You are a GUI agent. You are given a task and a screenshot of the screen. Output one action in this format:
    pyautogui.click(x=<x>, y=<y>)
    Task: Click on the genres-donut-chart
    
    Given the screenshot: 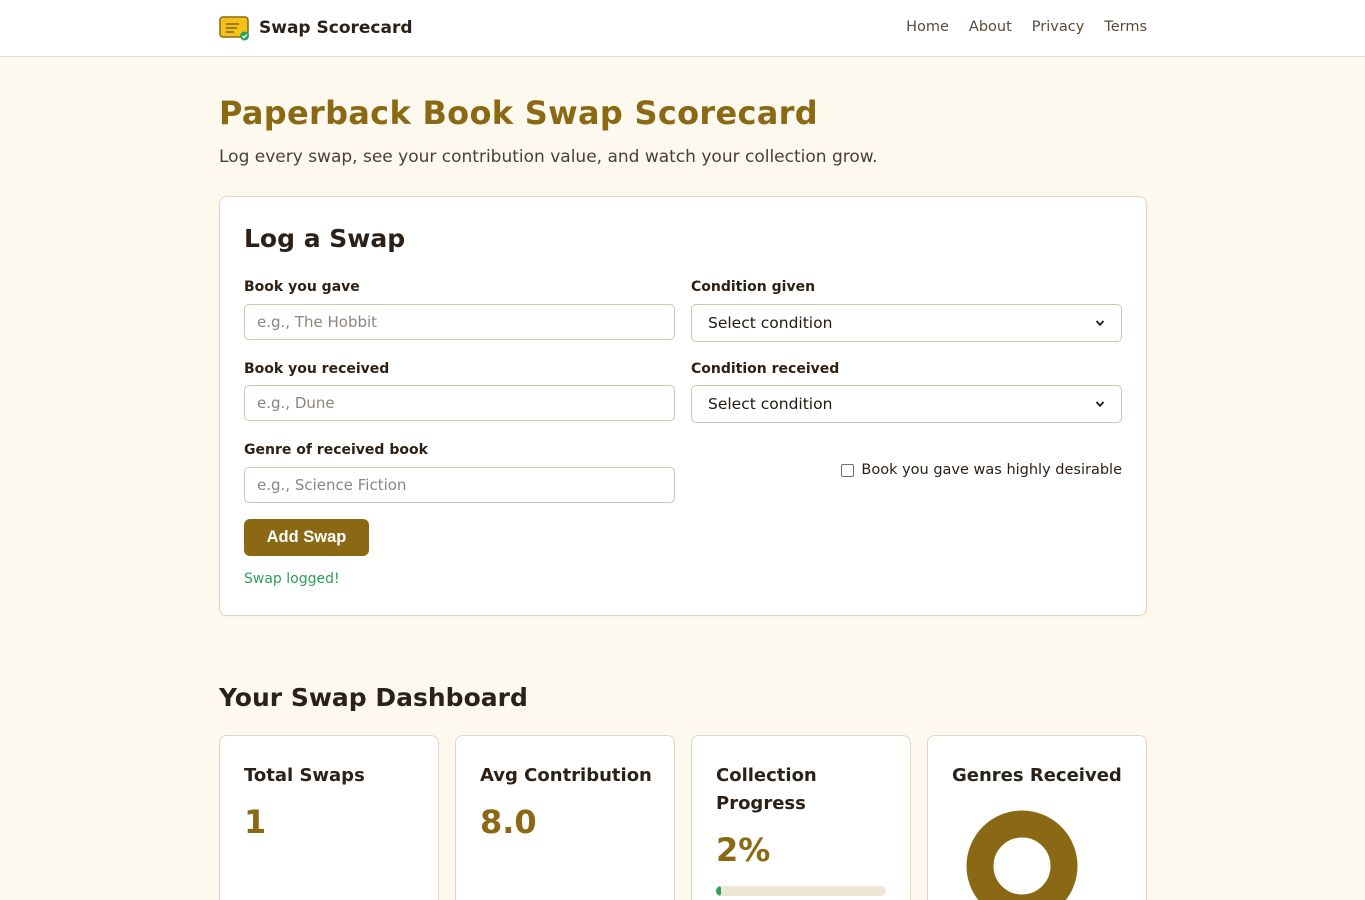 What is the action you would take?
    pyautogui.click(x=1022, y=855)
    